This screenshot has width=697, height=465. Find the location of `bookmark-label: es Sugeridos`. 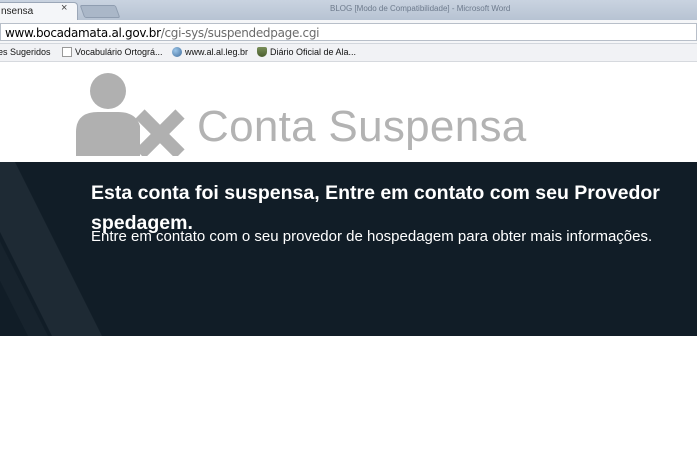

bookmark-label: es Sugeridos is located at coordinates (25, 52).